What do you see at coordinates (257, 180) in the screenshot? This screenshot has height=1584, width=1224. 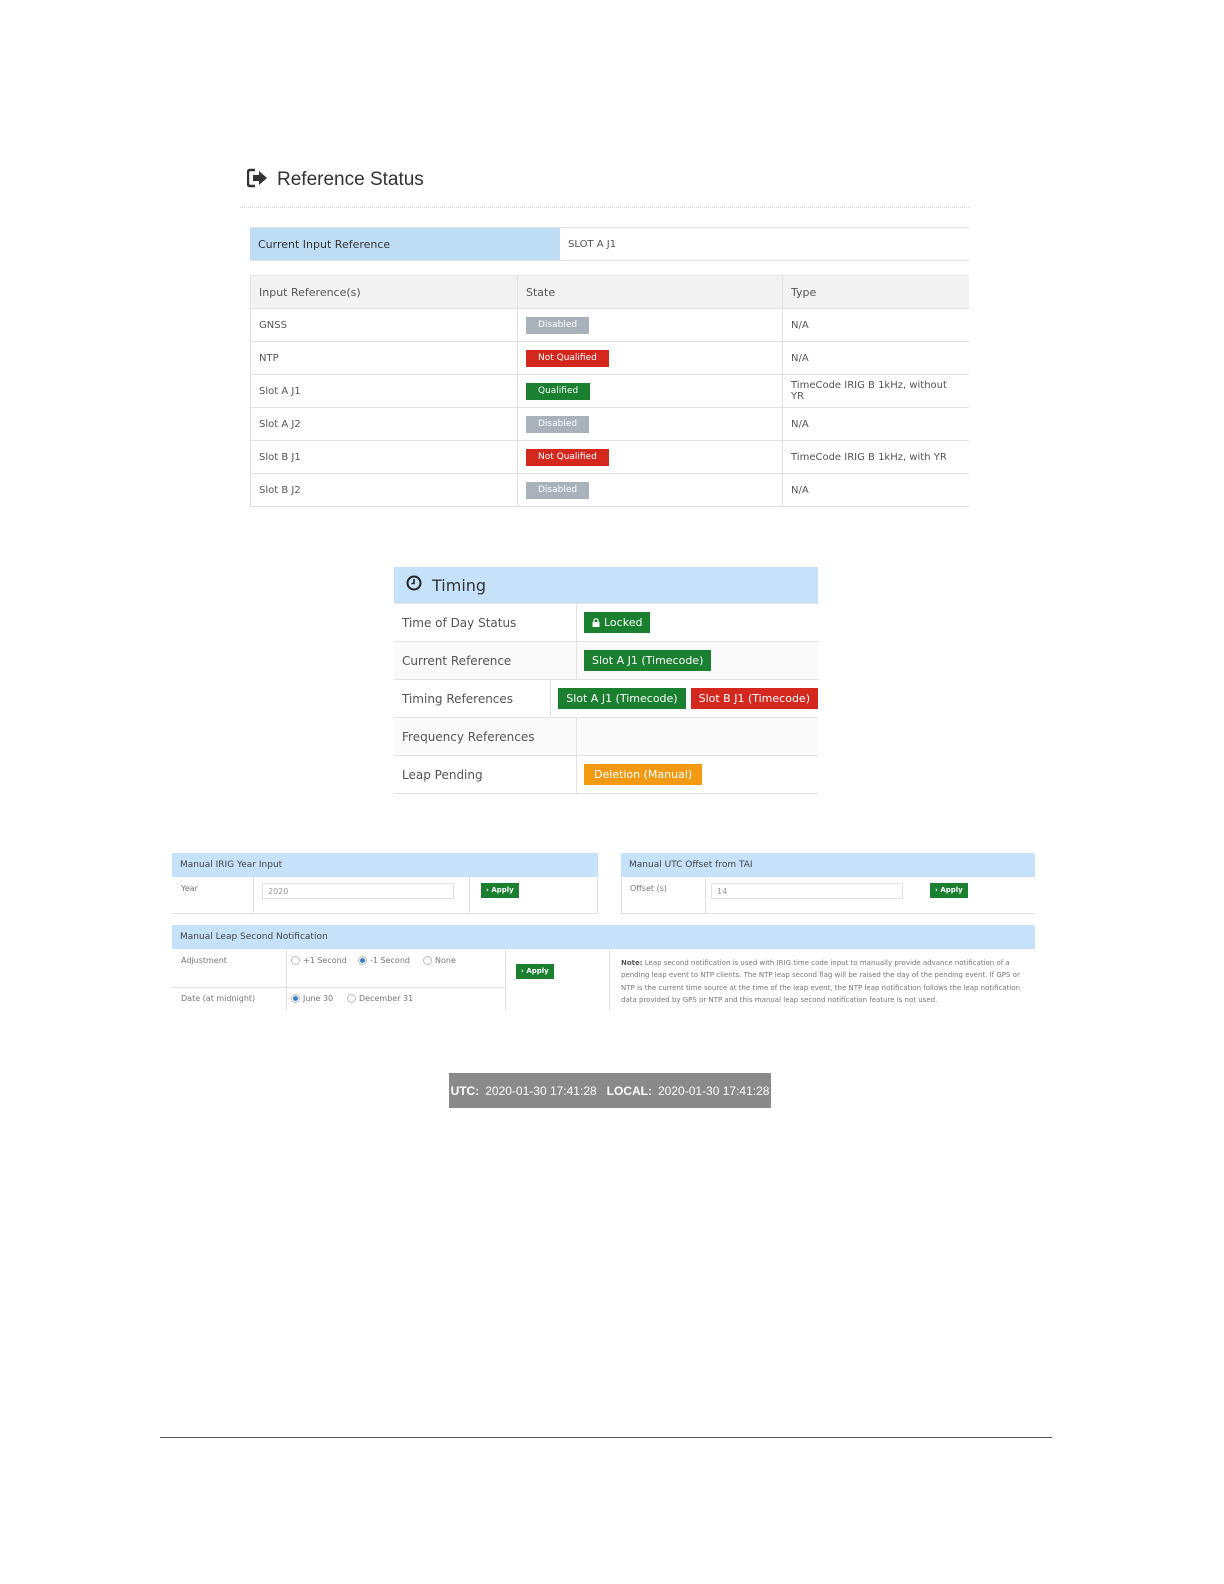 I see `sign-in-icon` at bounding box center [257, 180].